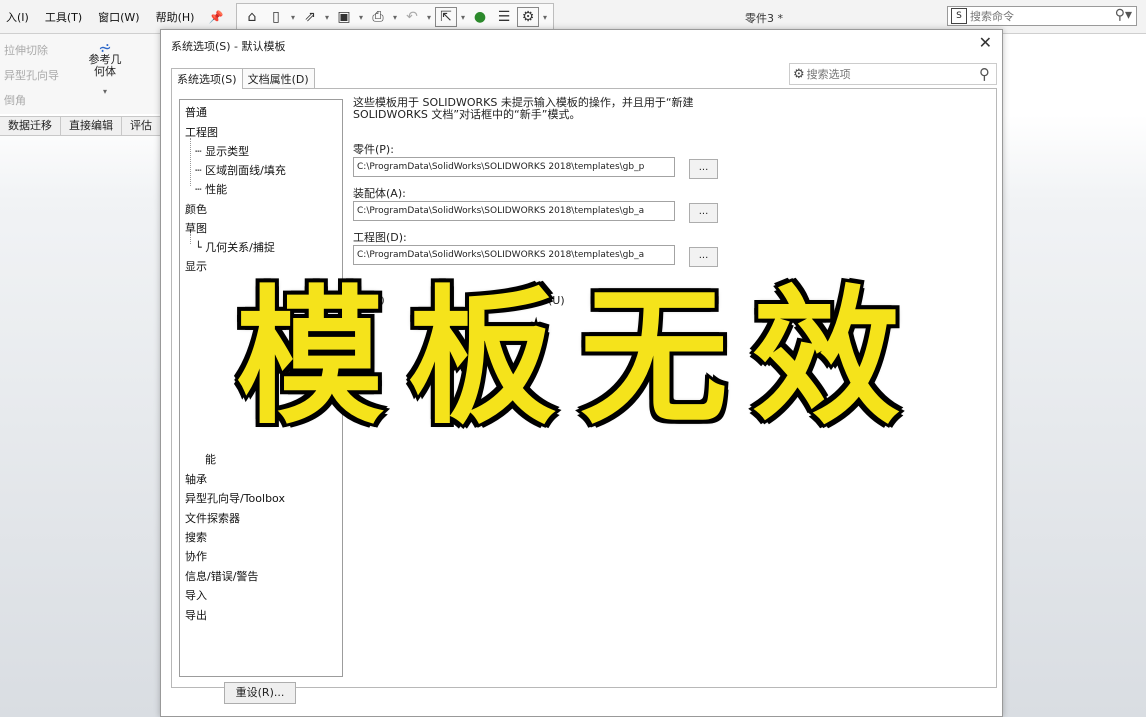 This screenshot has width=1146, height=717. I want to click on command-search: S ⚲▾, so click(1042, 16).